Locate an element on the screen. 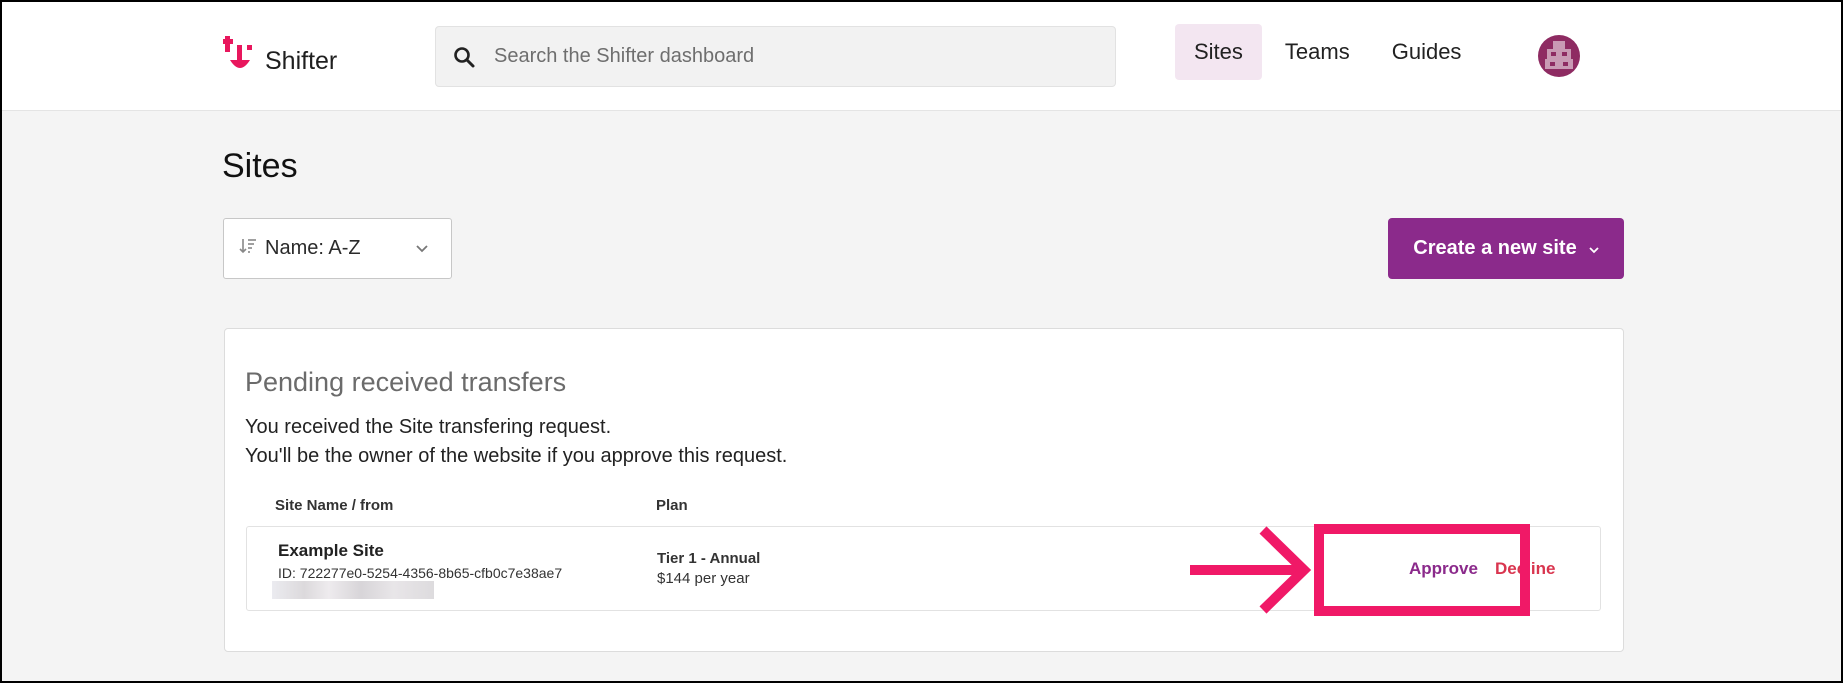 The width and height of the screenshot is (1843, 683). shifter-logo: Shifter is located at coordinates (280, 57).